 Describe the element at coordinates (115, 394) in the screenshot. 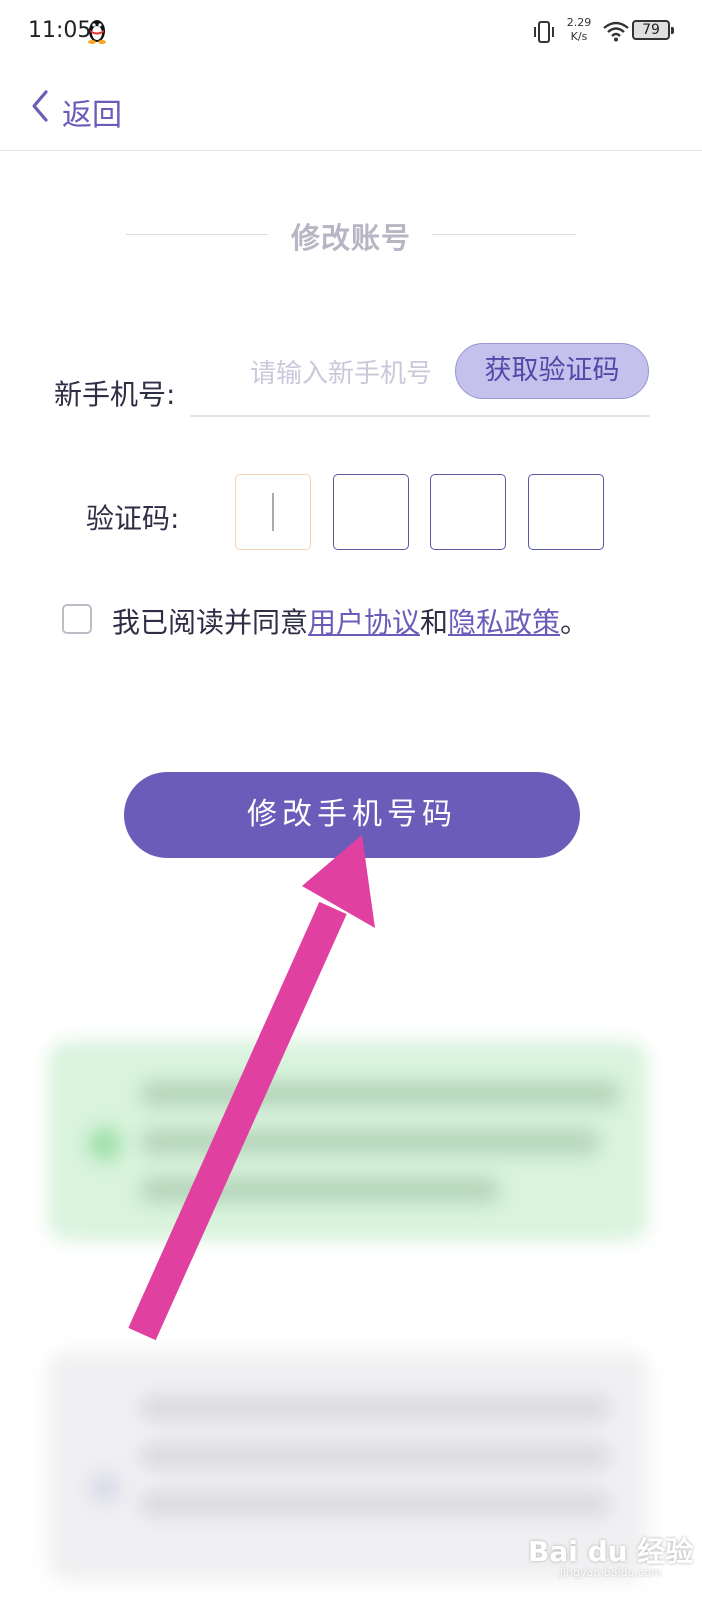

I see `phone-label: 新手机号:` at that location.